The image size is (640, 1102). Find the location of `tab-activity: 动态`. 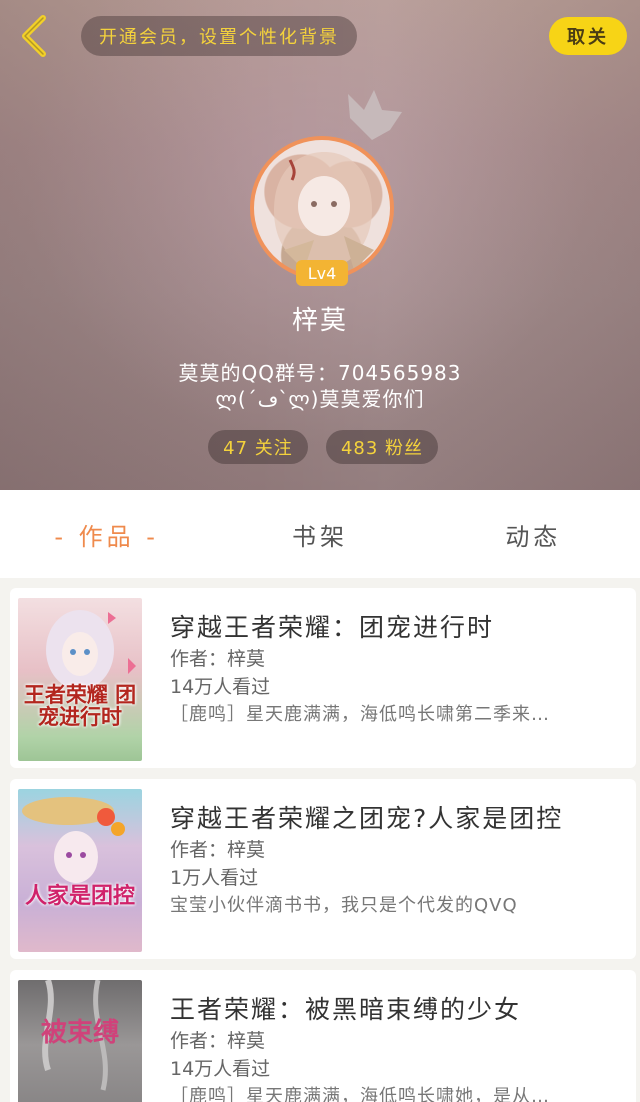

tab-activity: 动态 is located at coordinates (533, 534).